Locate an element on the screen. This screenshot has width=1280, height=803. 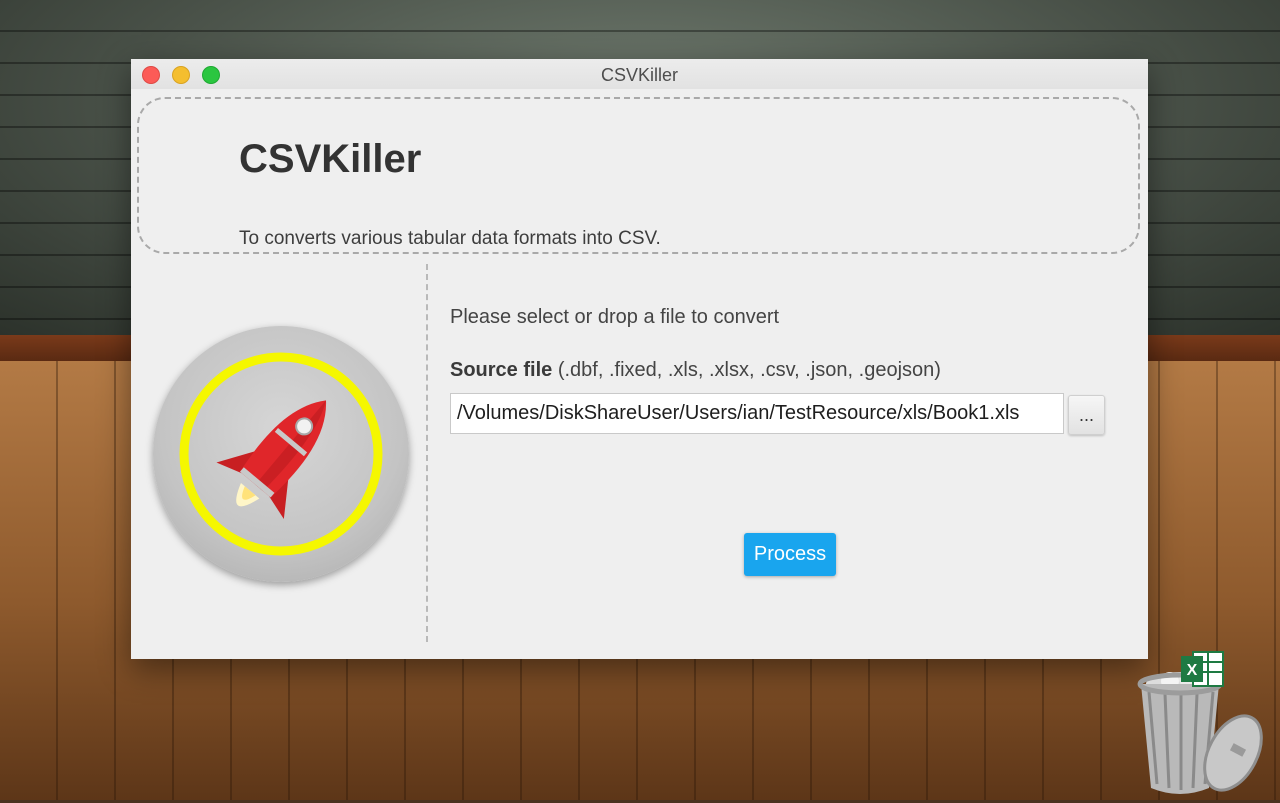
window-title: CSVKiller is located at coordinates (639, 75).